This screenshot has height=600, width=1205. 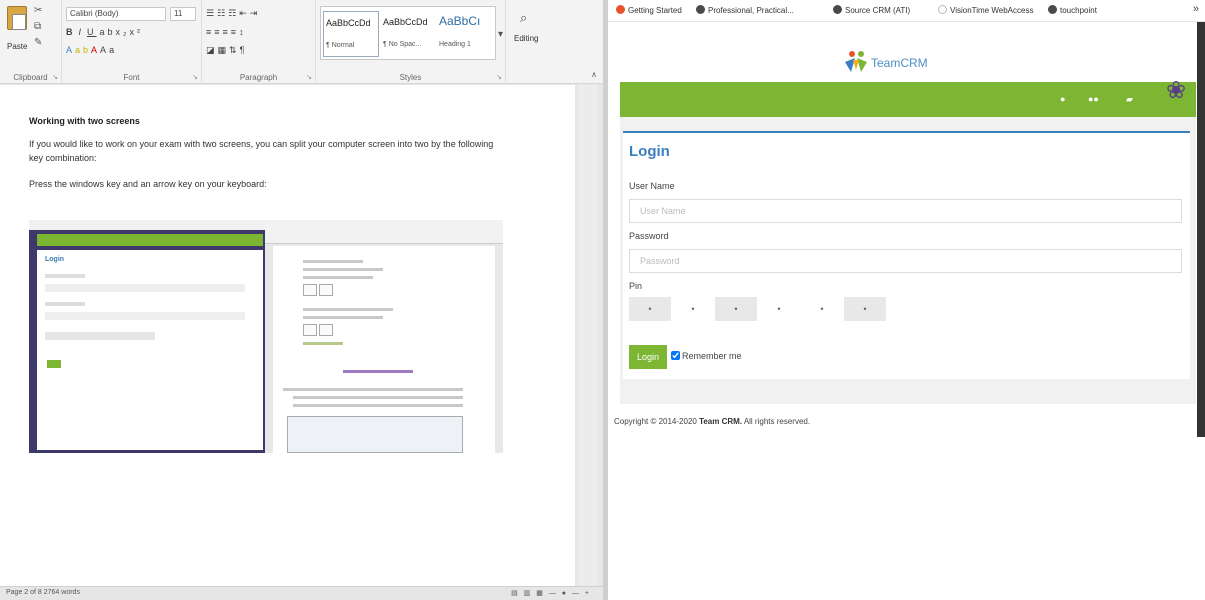 I want to click on vertical-scrollbar, so click(x=588, y=335).